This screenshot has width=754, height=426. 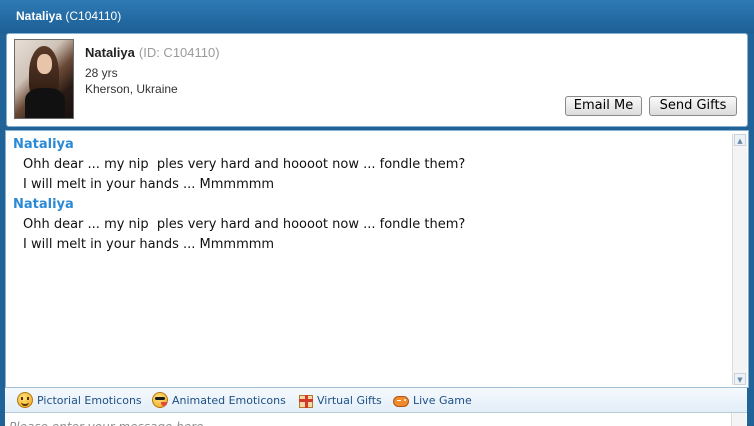 I want to click on tool-label: Live Game, so click(x=442, y=400).